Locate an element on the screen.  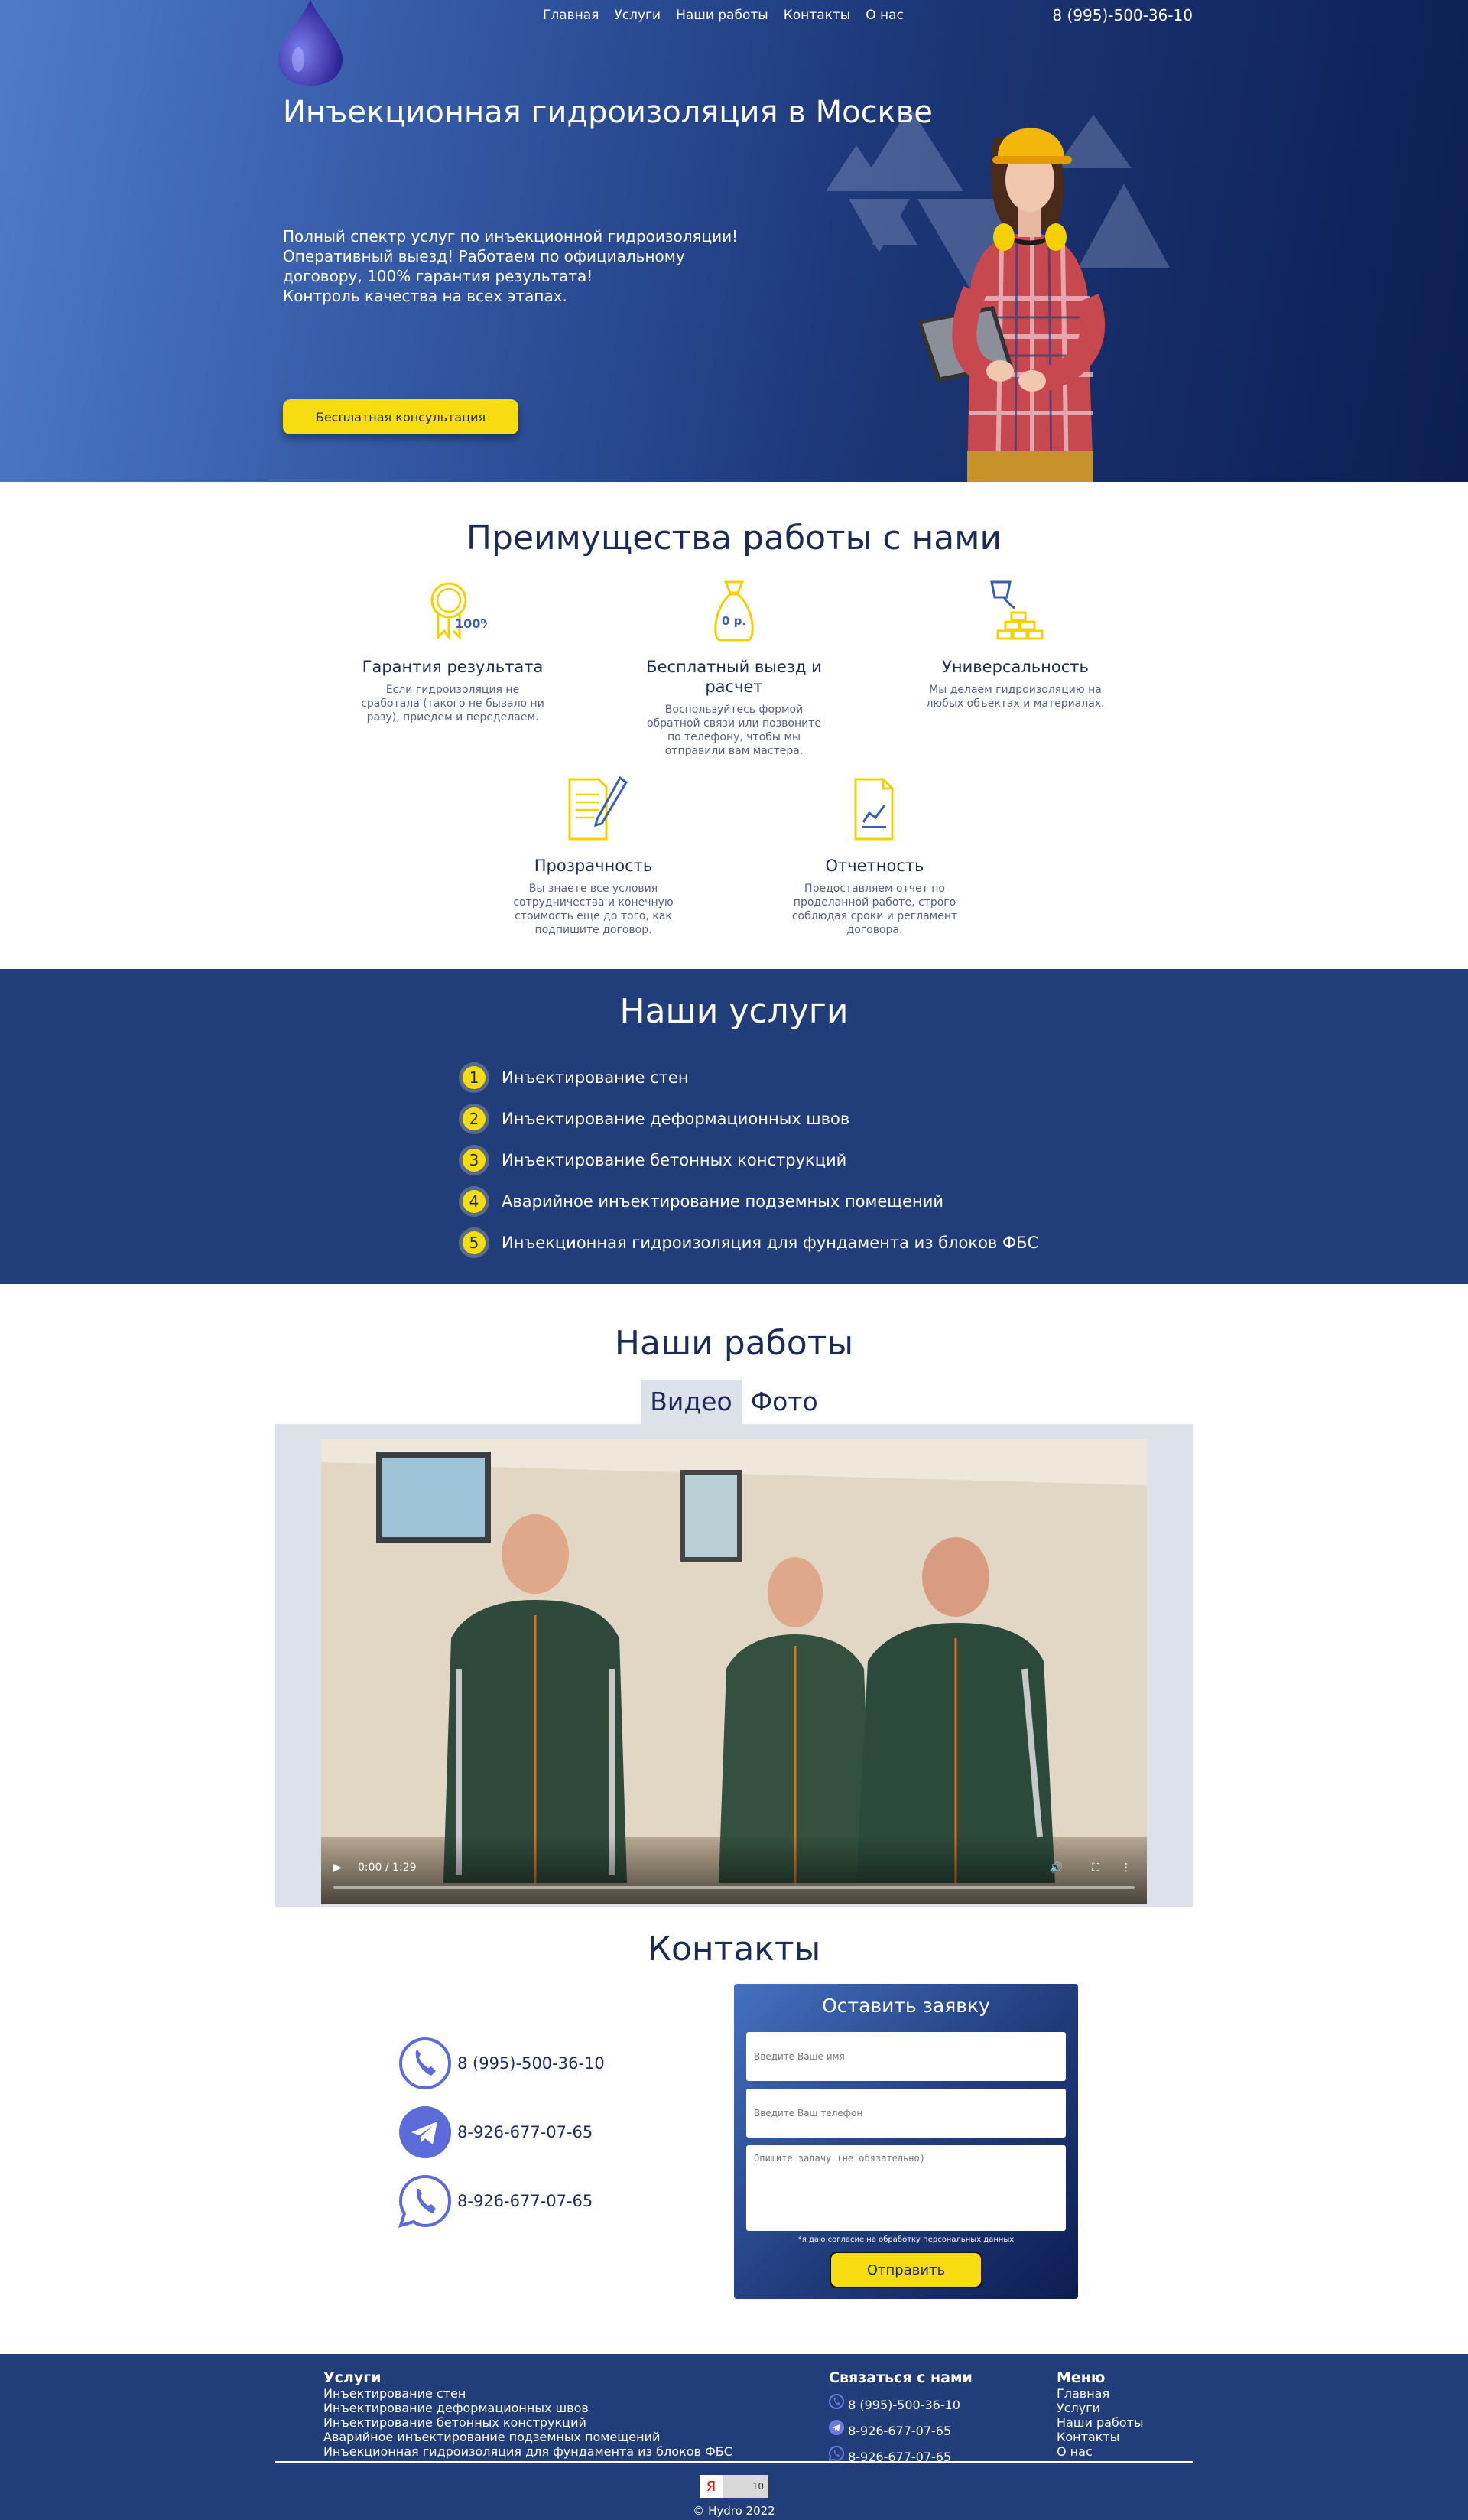
contact-text: 8-926-677-07-65 is located at coordinates (525, 2132).